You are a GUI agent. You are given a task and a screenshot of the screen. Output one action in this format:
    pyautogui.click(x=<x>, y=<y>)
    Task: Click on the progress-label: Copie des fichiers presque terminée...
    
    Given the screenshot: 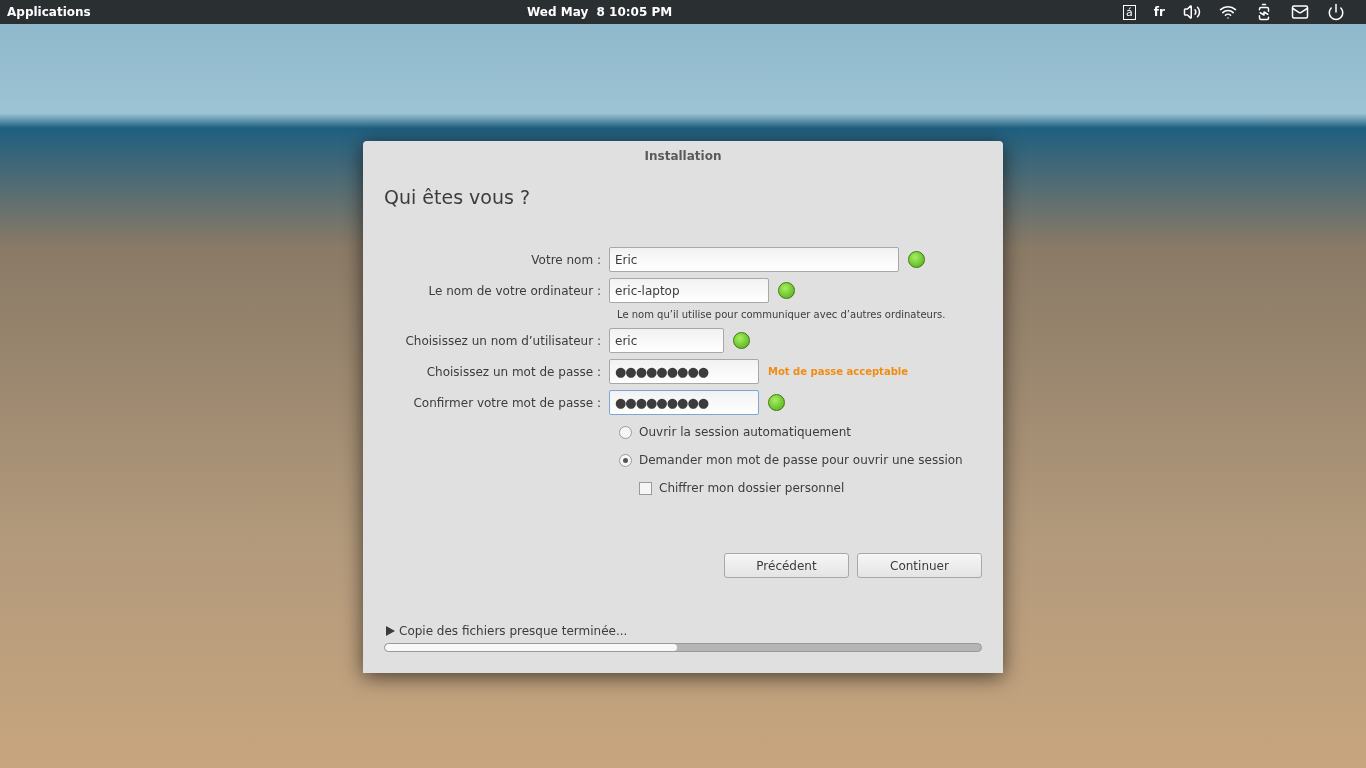 What is the action you would take?
    pyautogui.click(x=513, y=631)
    